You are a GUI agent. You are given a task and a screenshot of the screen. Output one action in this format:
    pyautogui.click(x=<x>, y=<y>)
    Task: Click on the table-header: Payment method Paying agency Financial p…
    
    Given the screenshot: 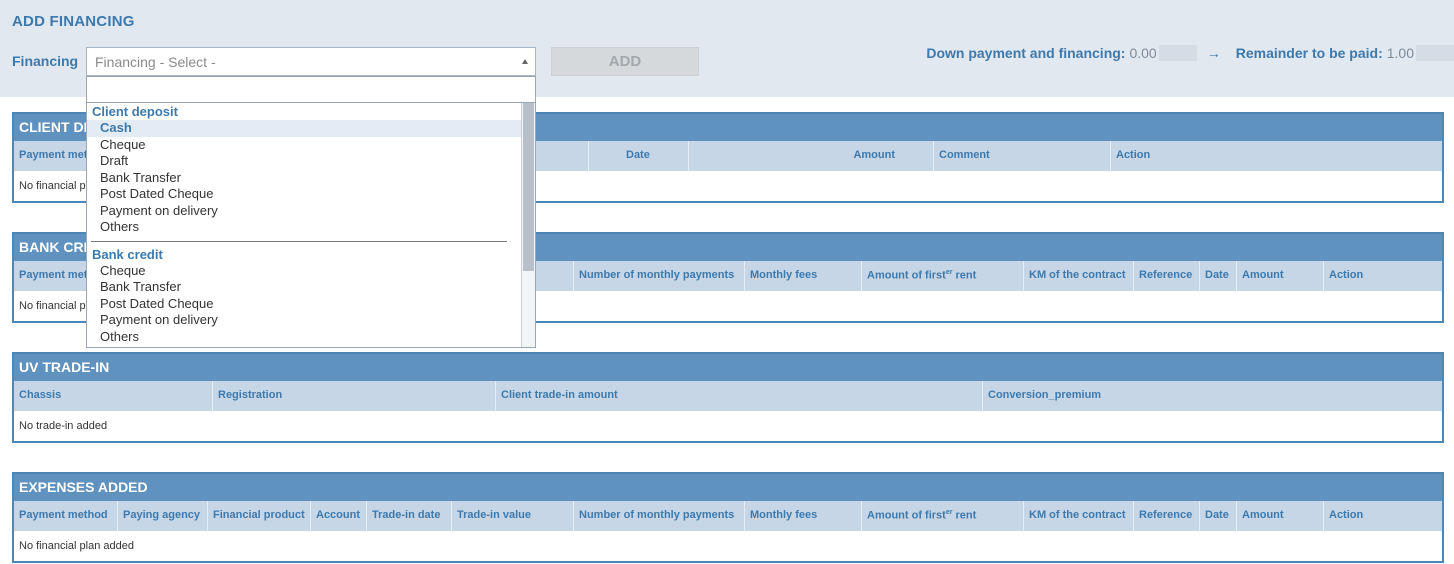 What is the action you would take?
    pyautogui.click(x=728, y=516)
    